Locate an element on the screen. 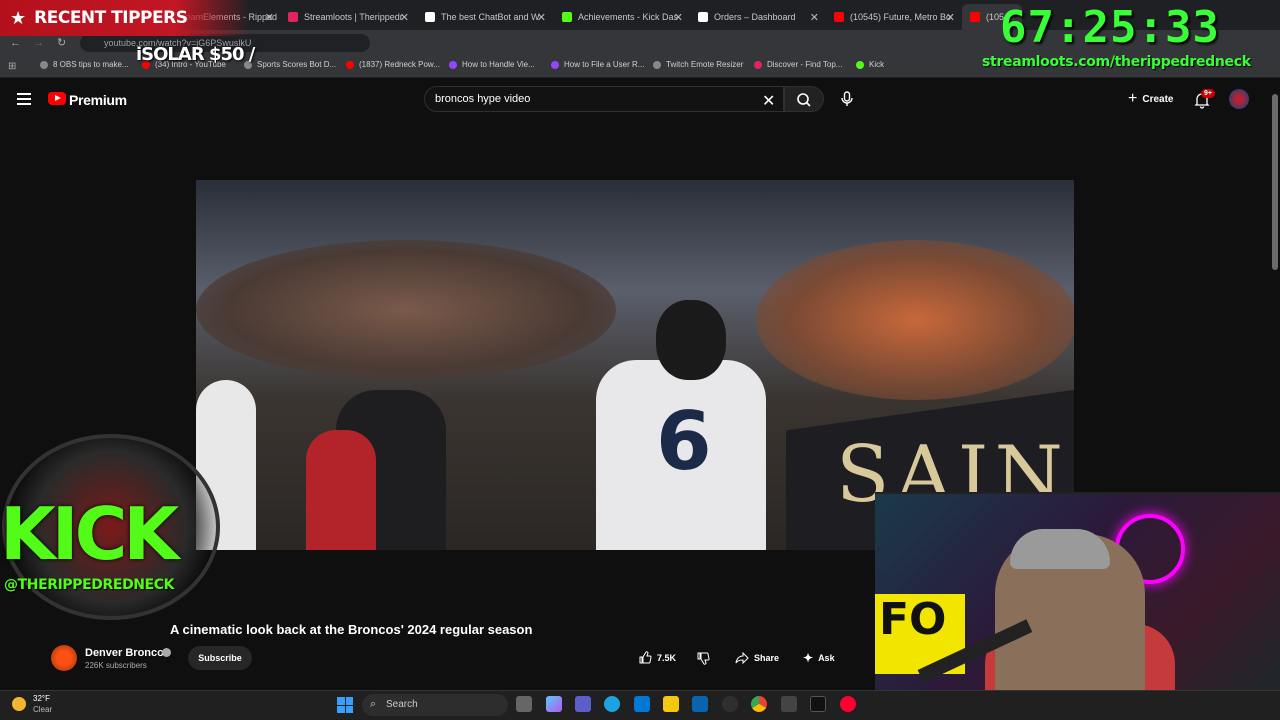 This screenshot has width=1280, height=720. voice-search-button is located at coordinates (847, 99).